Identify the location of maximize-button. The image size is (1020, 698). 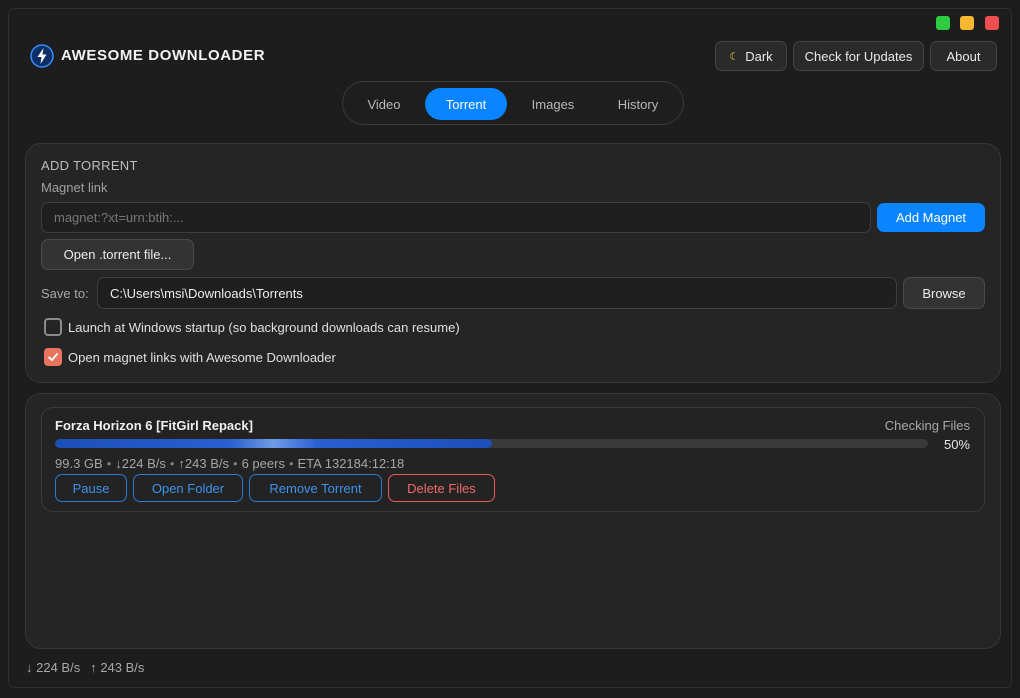
(943, 23).